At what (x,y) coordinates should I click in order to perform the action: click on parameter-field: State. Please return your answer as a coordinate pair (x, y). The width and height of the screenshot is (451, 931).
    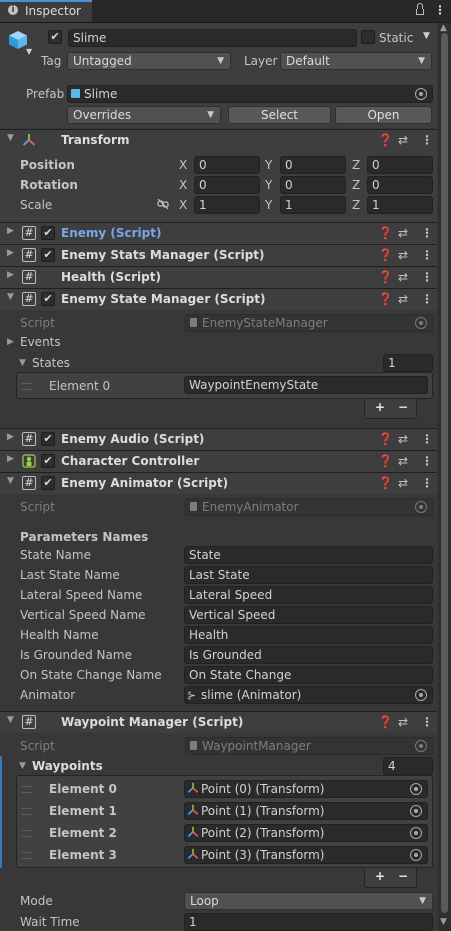
    Looking at the image, I should click on (308, 555).